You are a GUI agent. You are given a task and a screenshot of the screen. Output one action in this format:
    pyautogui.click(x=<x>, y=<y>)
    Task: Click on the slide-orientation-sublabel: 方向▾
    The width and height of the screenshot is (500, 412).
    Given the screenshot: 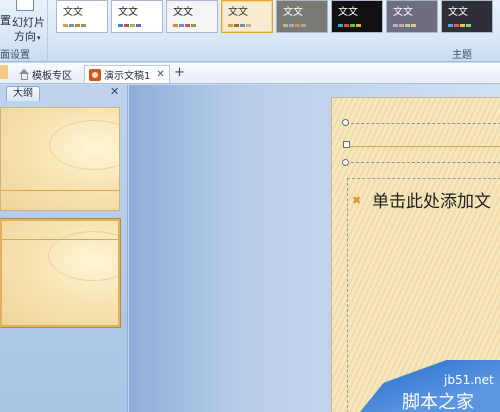 What is the action you would take?
    pyautogui.click(x=27, y=36)
    